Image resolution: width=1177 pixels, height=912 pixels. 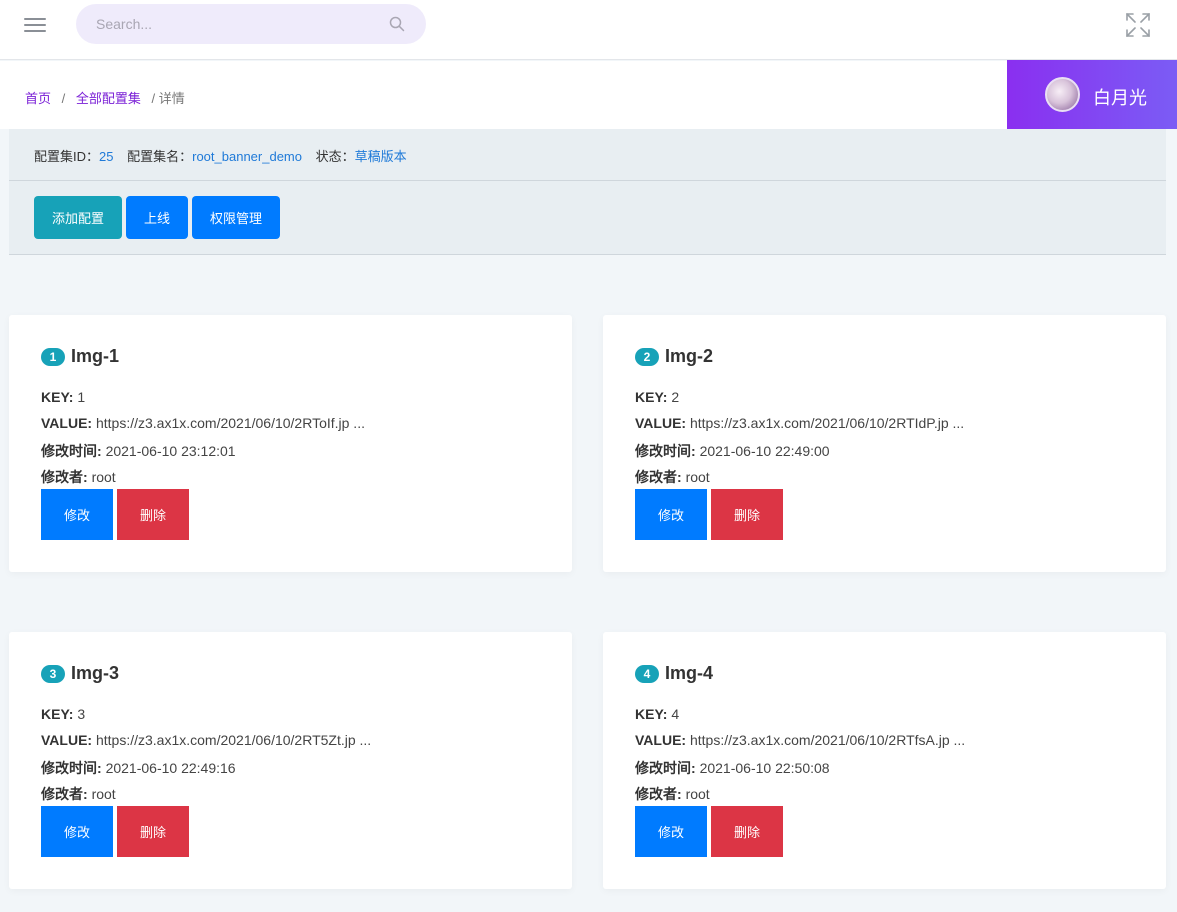 I want to click on breadcrumb-current: / 详情, so click(x=168, y=98).